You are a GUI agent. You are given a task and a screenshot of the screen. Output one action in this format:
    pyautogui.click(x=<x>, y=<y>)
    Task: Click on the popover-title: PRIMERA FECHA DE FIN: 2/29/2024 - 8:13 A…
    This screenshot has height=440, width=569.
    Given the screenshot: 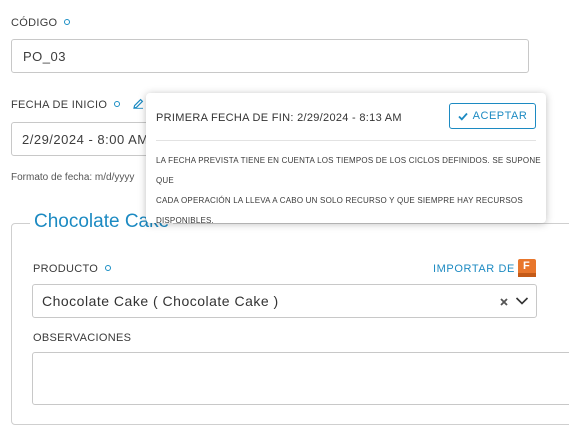 What is the action you would take?
    pyautogui.click(x=279, y=118)
    